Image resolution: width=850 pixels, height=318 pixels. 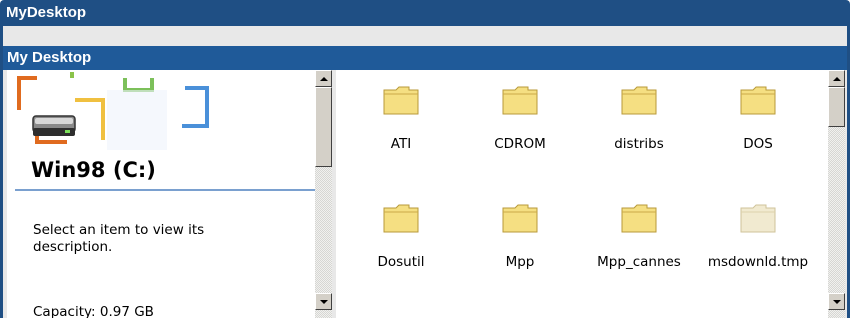 I want to click on file-name: CDROM, so click(x=520, y=144).